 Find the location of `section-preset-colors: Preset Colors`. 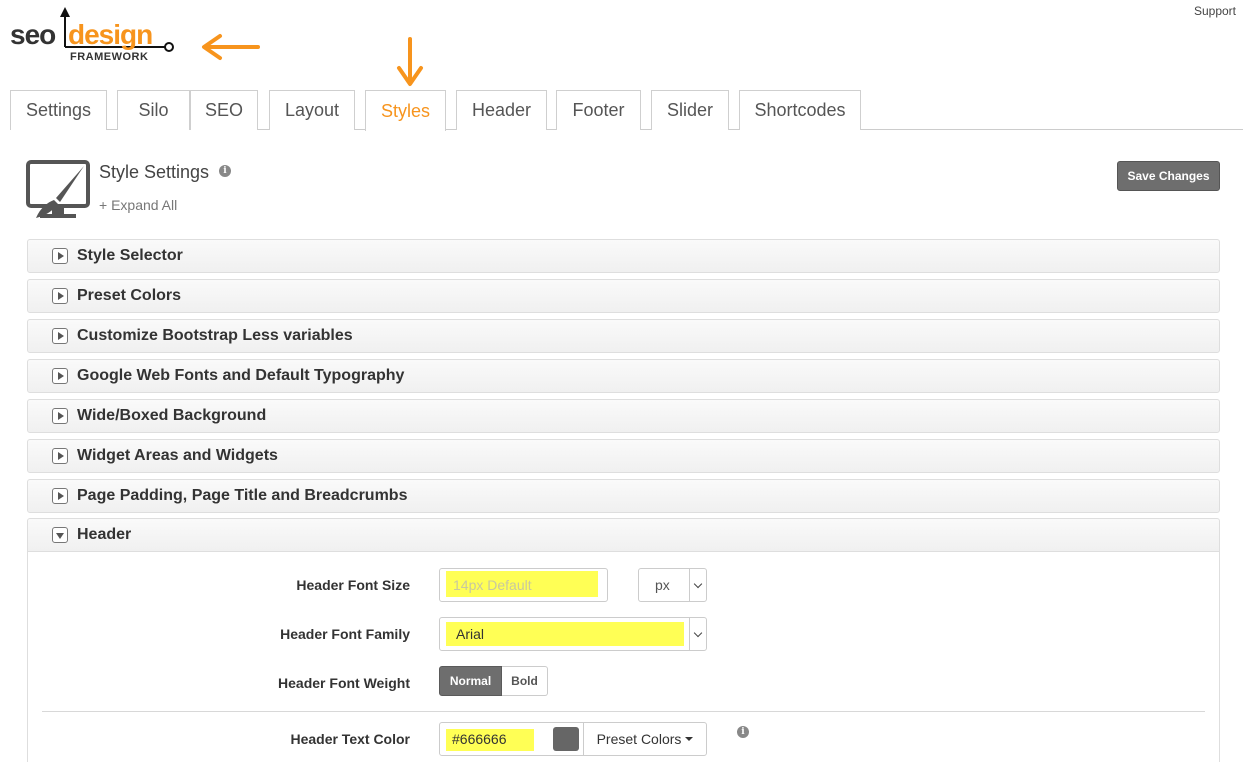

section-preset-colors: Preset Colors is located at coordinates (623, 296).